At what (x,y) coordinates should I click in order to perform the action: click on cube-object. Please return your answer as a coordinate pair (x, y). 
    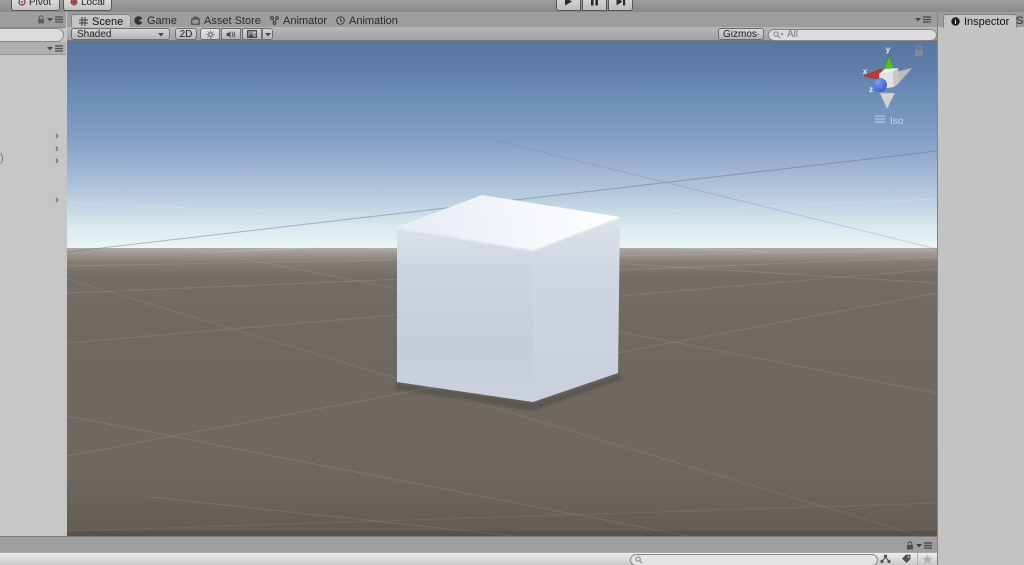
    Looking at the image, I should click on (508, 303).